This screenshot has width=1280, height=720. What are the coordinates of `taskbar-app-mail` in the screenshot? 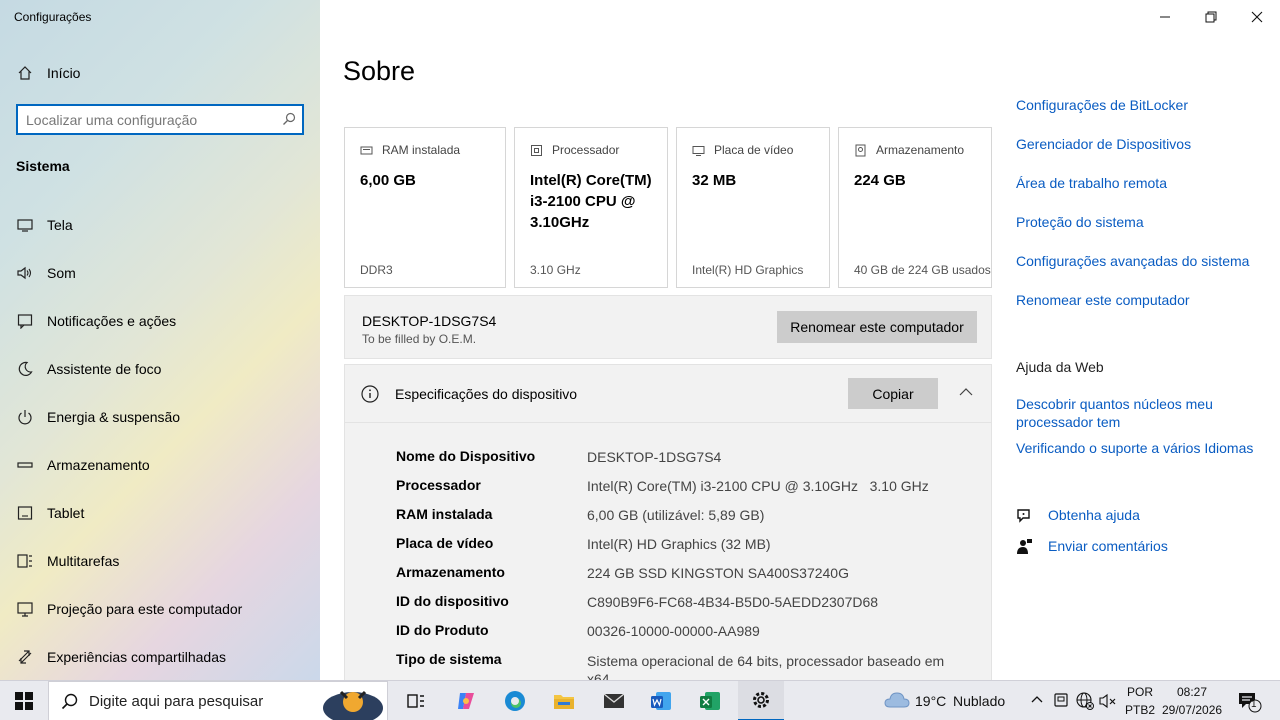 It's located at (614, 700).